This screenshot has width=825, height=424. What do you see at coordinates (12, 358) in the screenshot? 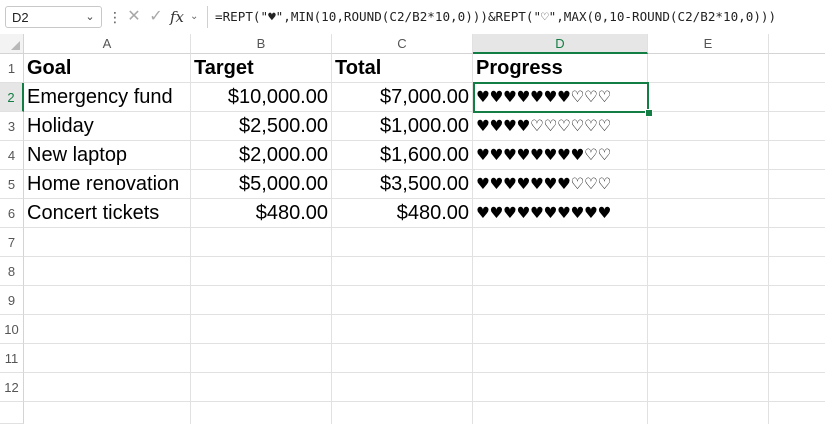
I see `row-header-11: 11` at bounding box center [12, 358].